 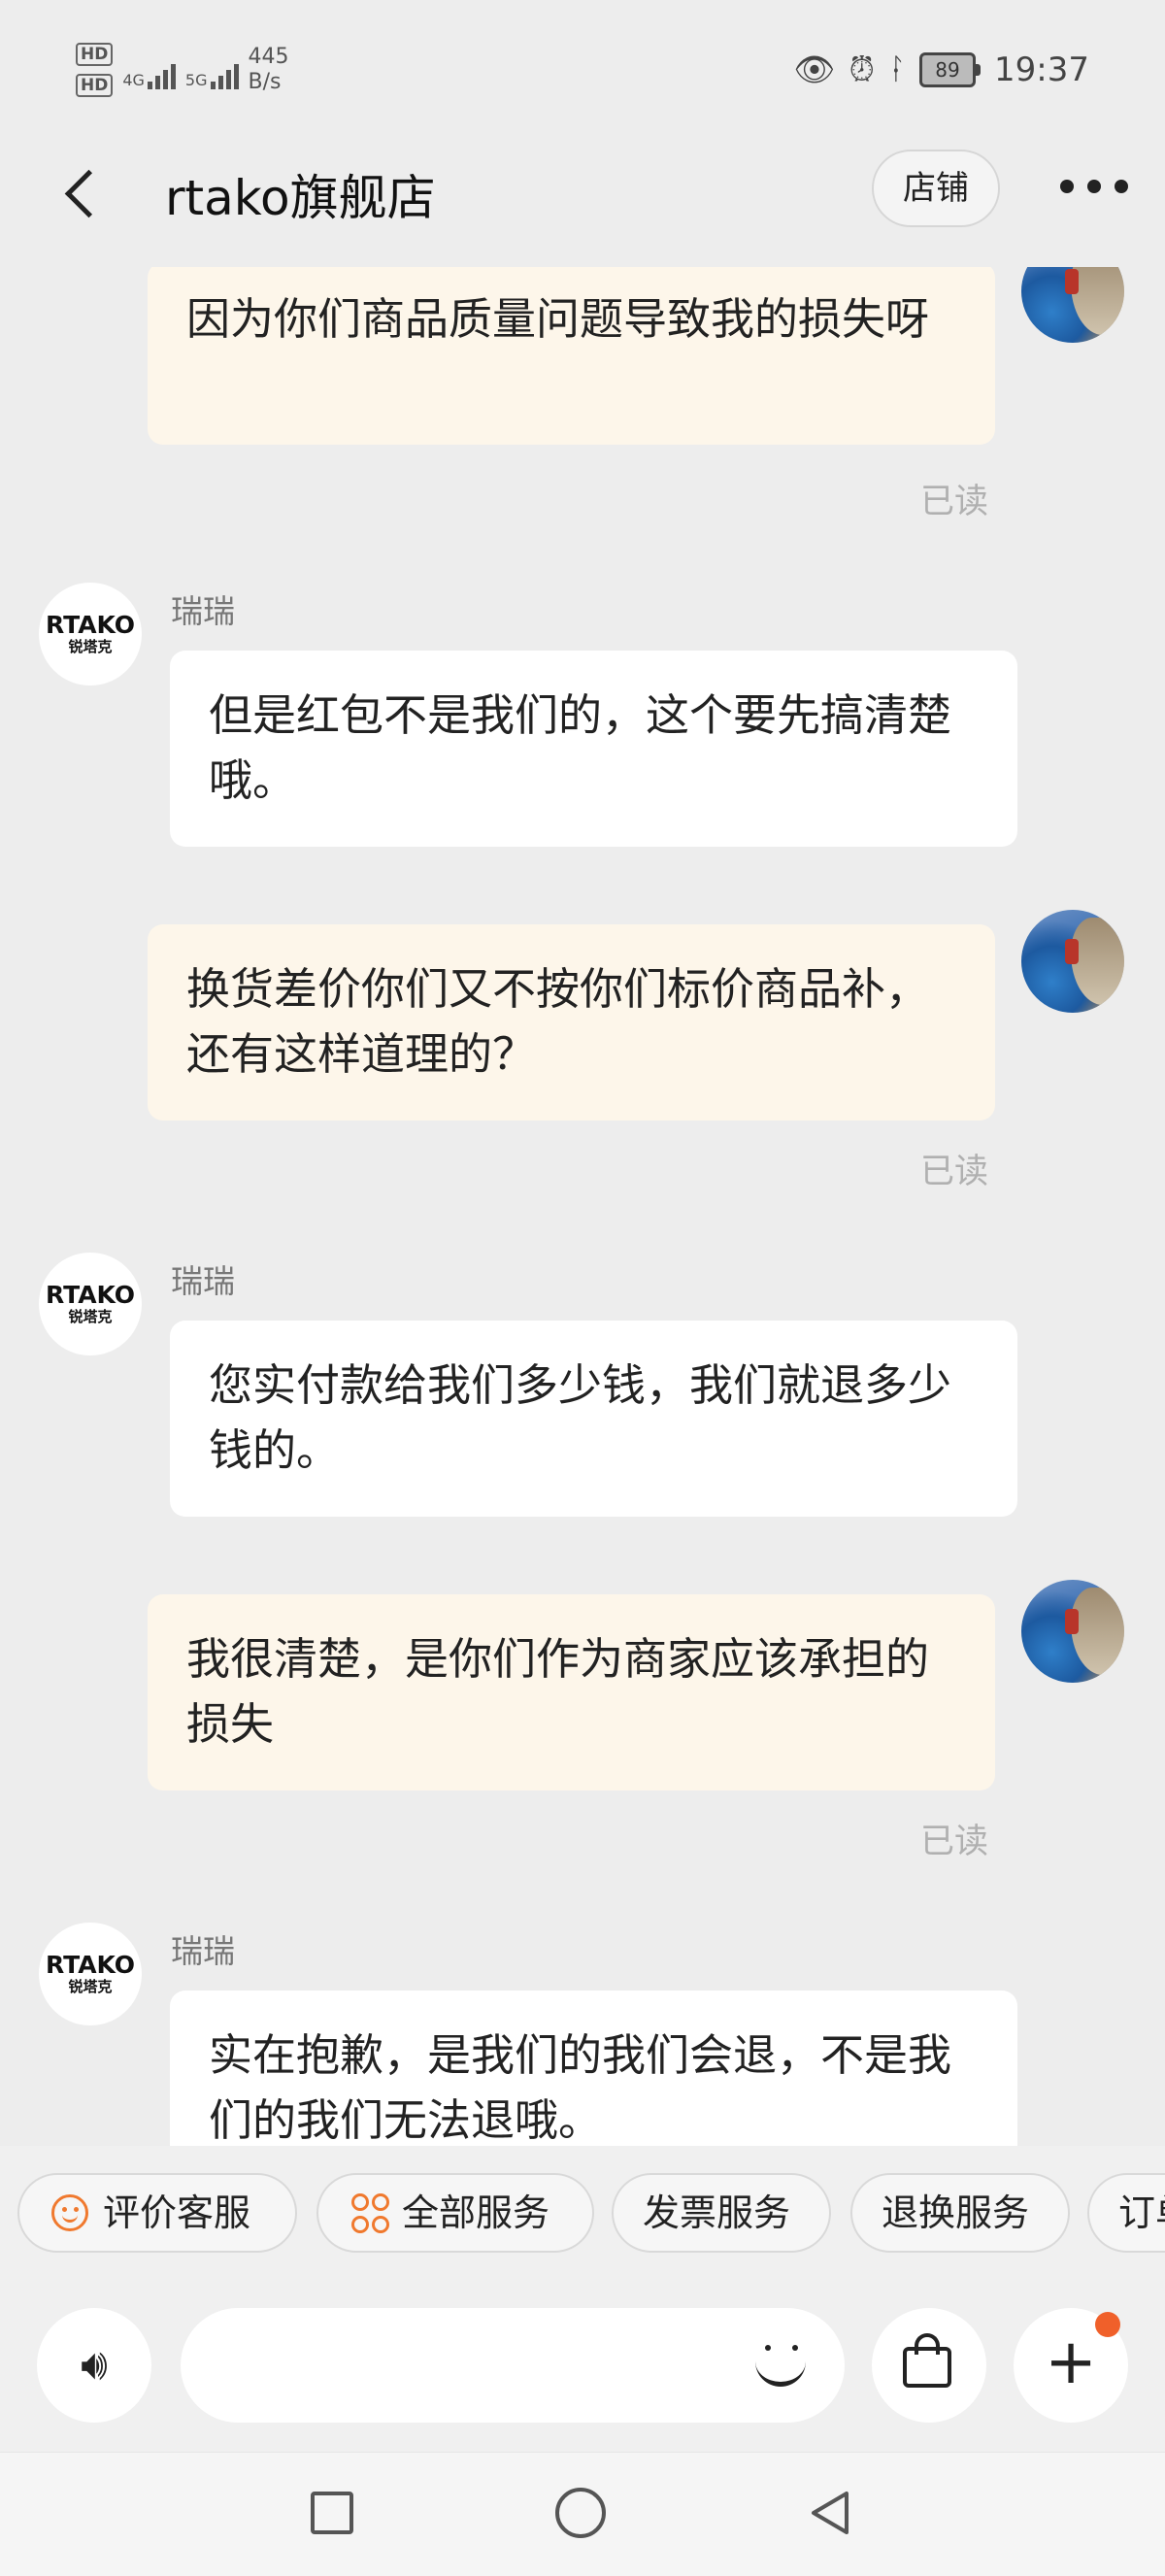 I want to click on voice-input-button: 🔊︎, so click(x=94, y=2366).